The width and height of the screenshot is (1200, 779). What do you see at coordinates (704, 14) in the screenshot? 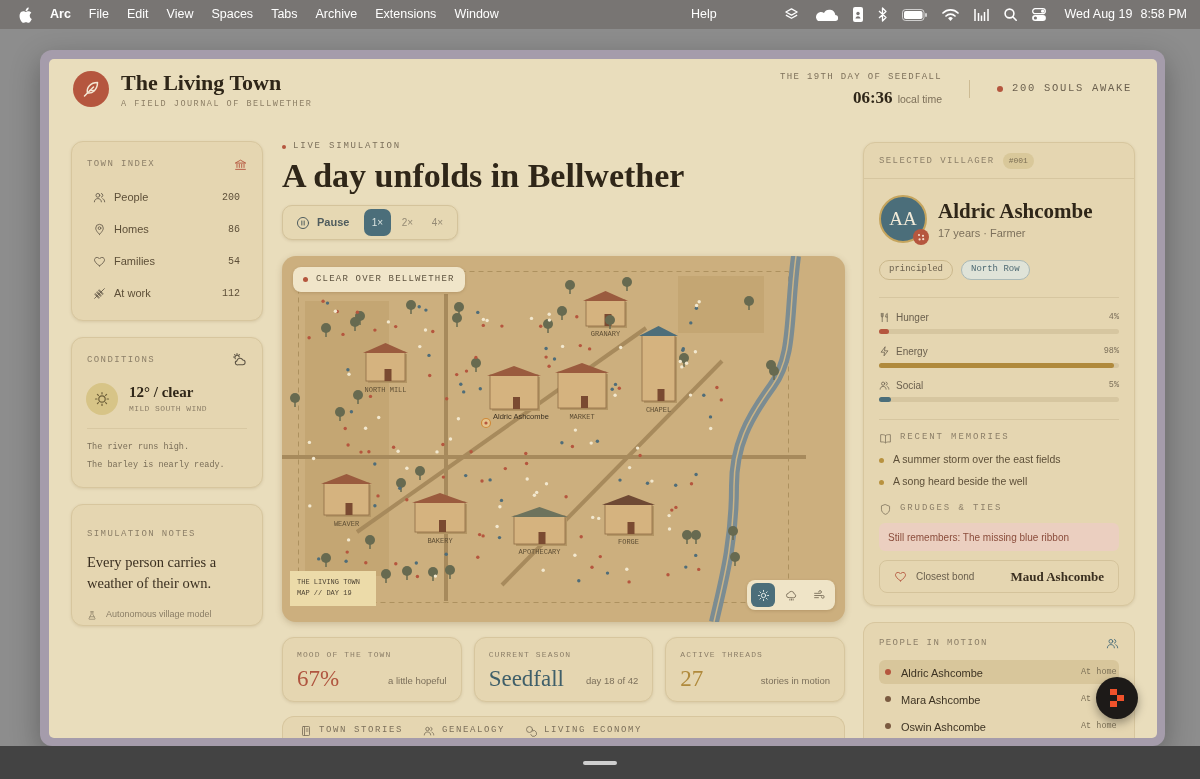
I see `menu-item: Help` at bounding box center [704, 14].